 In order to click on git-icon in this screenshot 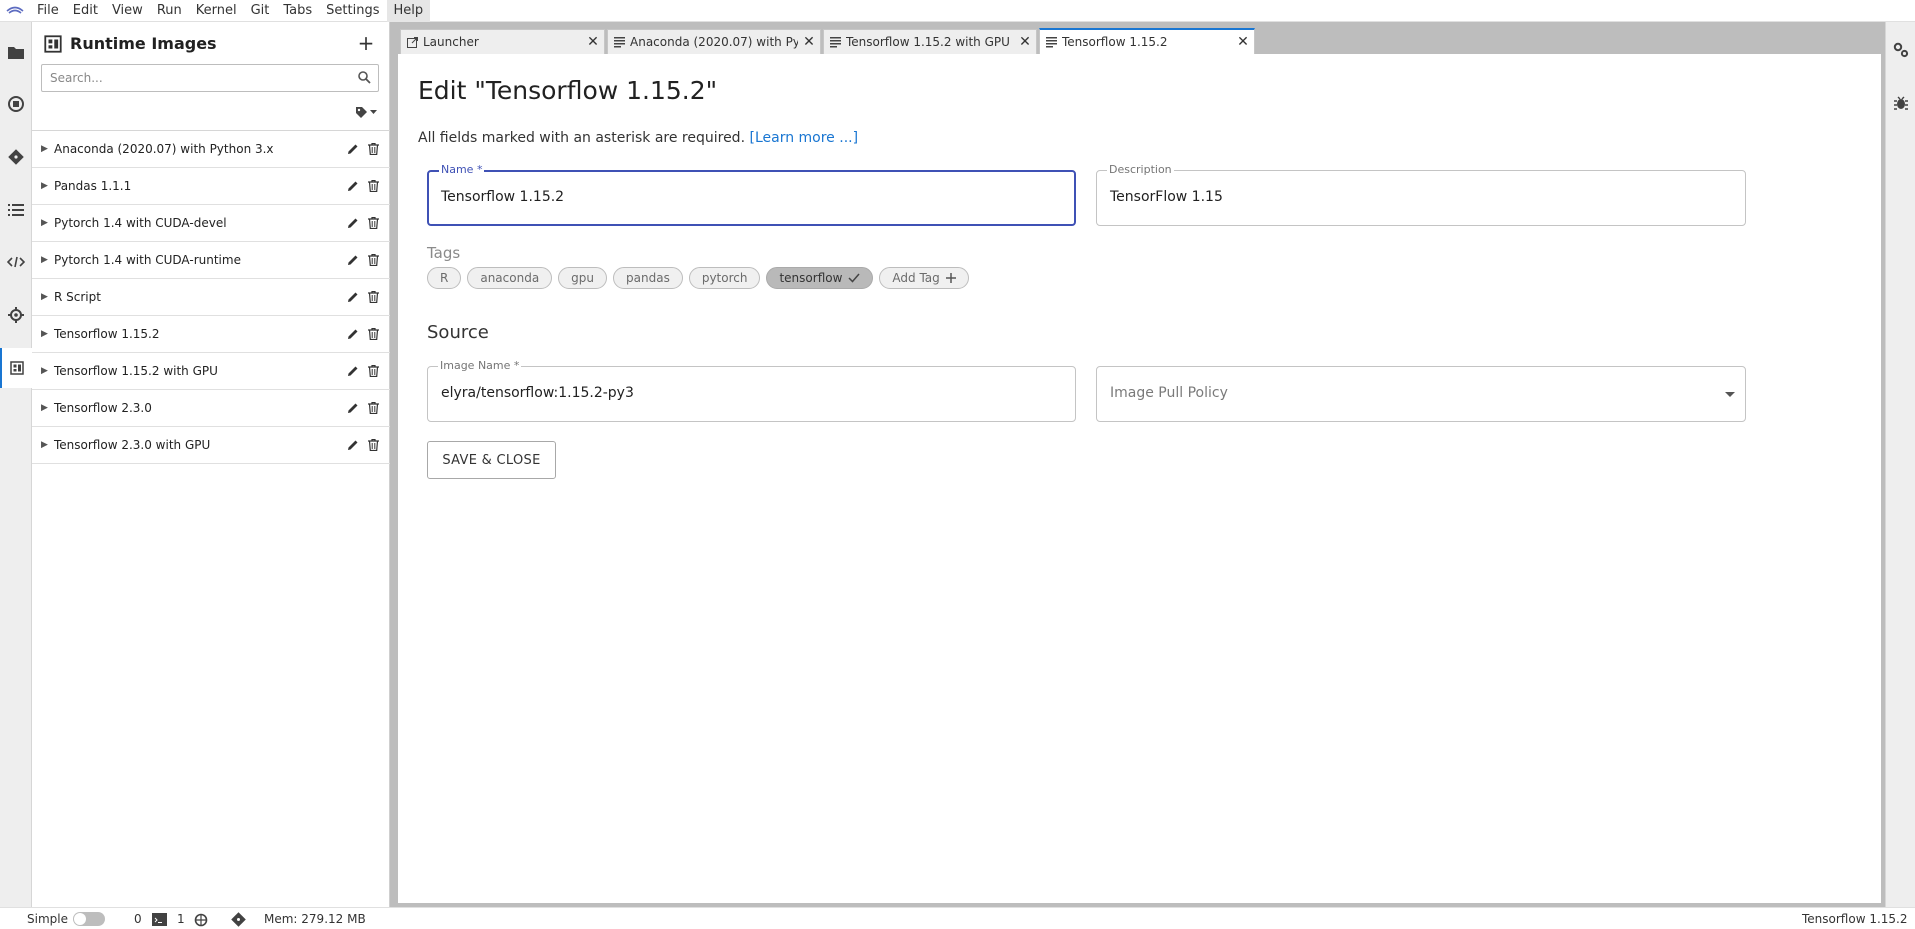, I will do `click(16, 157)`.